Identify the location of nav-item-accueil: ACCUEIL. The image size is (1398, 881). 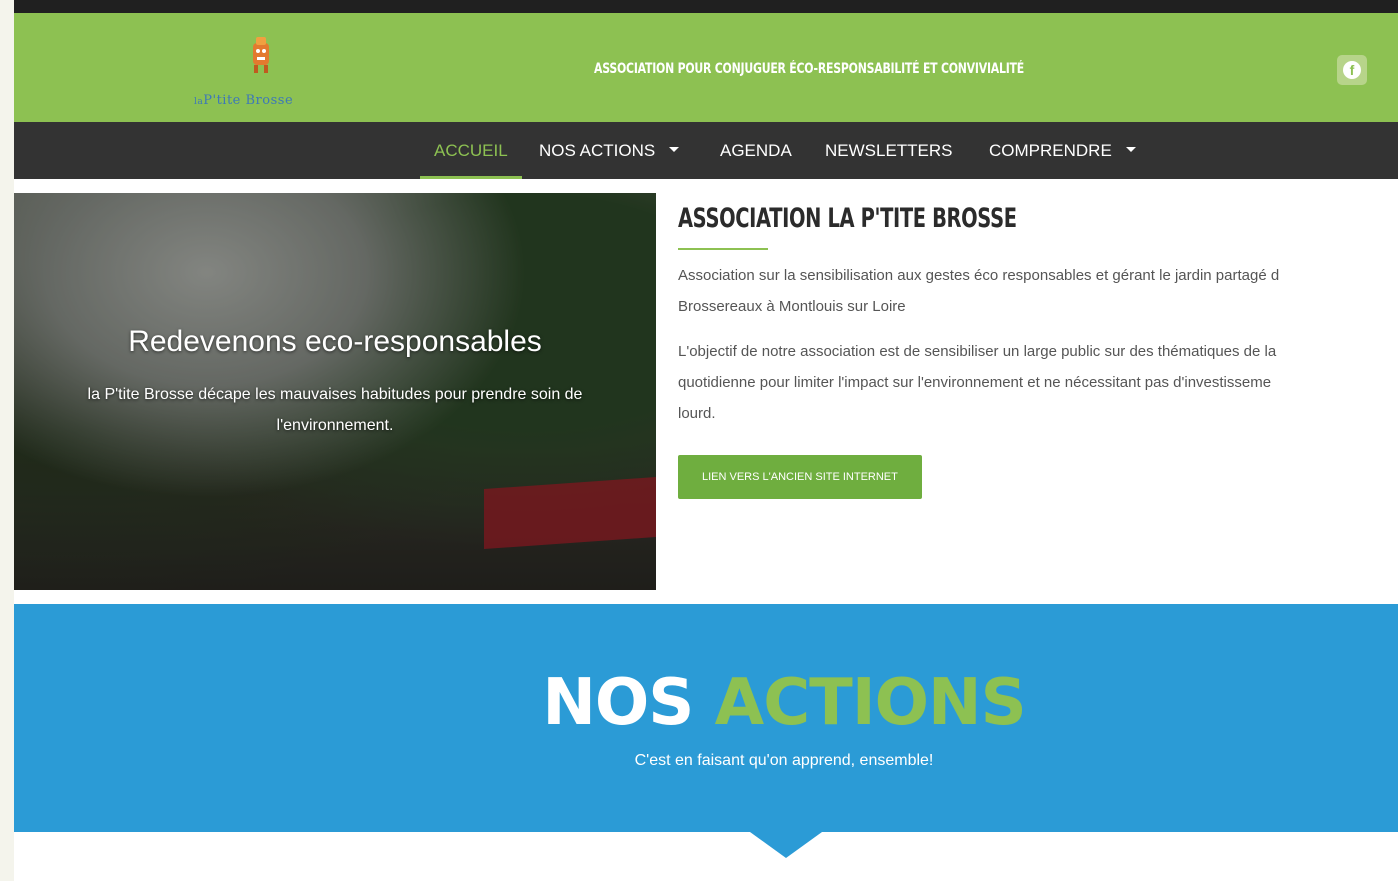
(471, 150).